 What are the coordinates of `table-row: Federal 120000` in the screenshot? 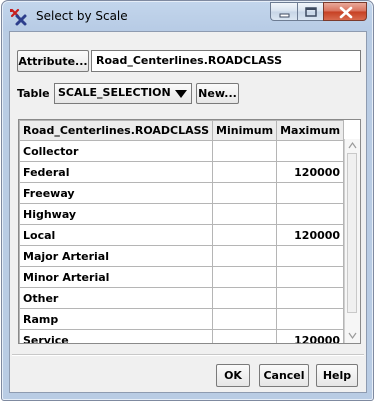 It's located at (182, 172).